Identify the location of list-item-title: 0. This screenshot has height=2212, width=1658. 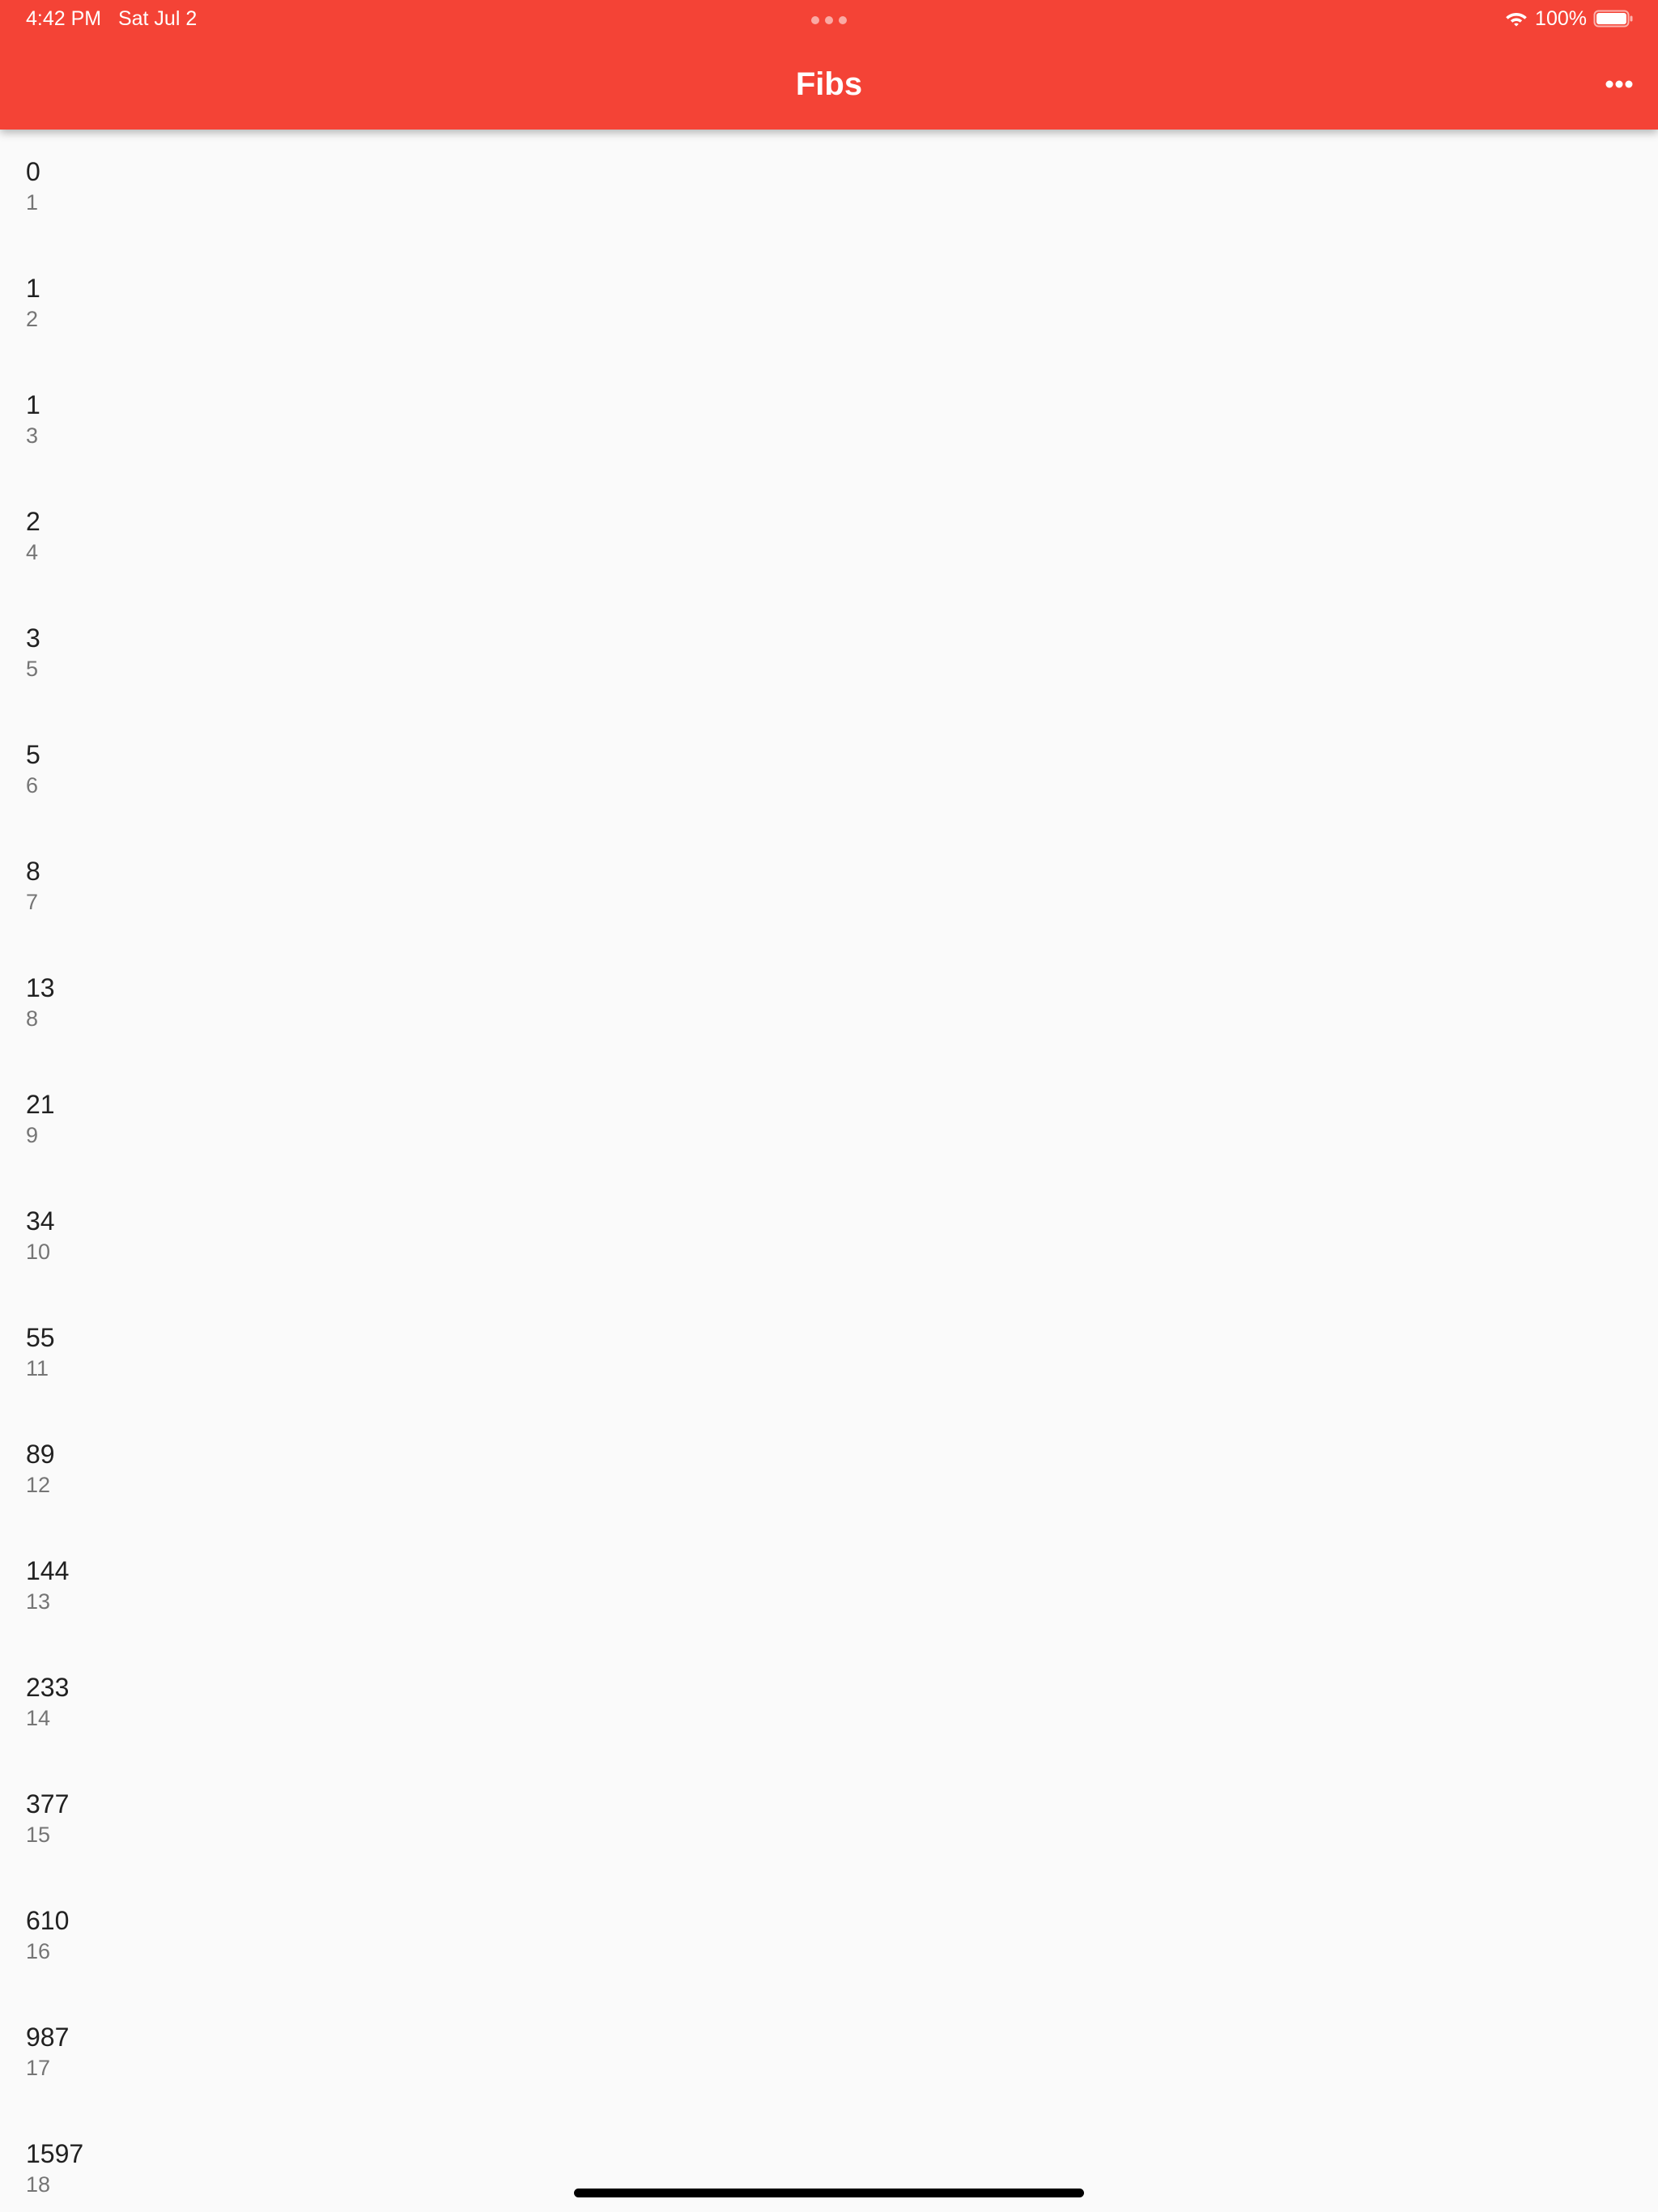
(33, 172).